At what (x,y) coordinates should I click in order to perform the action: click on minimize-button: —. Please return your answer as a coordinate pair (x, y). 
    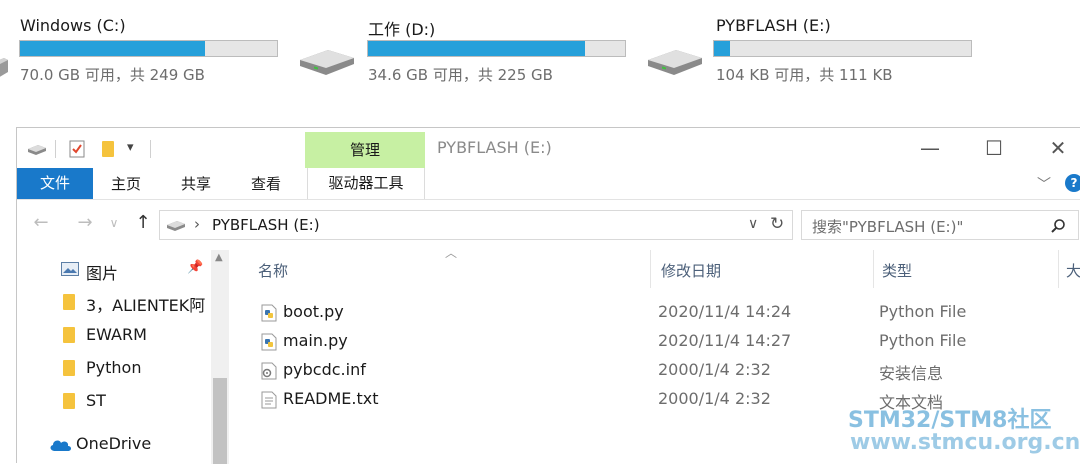
    Looking at the image, I should click on (930, 148).